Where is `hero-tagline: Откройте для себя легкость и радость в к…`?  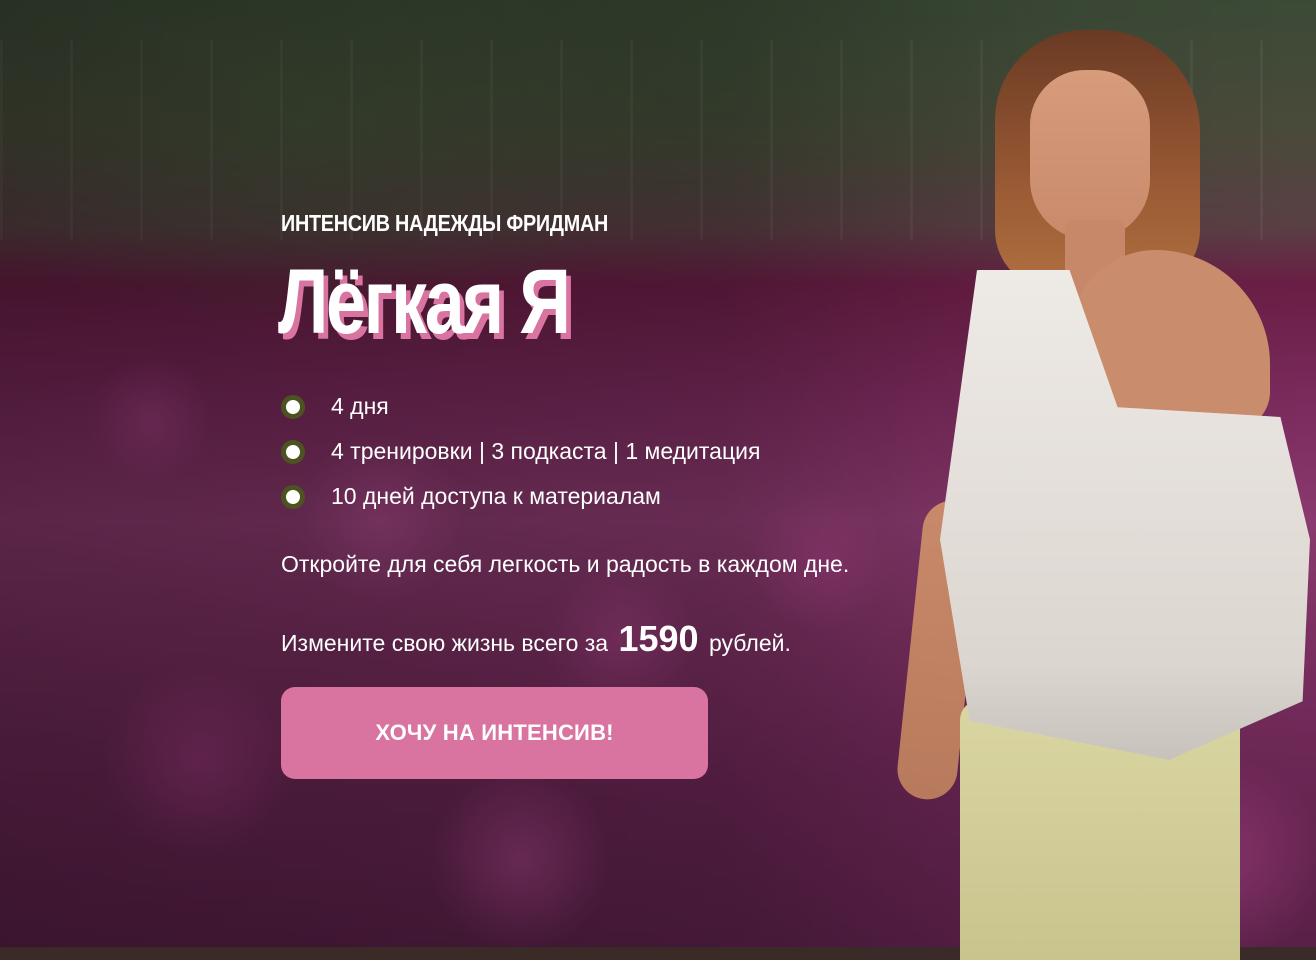 hero-tagline: Откройте для себя легкость и радость в к… is located at coordinates (565, 564).